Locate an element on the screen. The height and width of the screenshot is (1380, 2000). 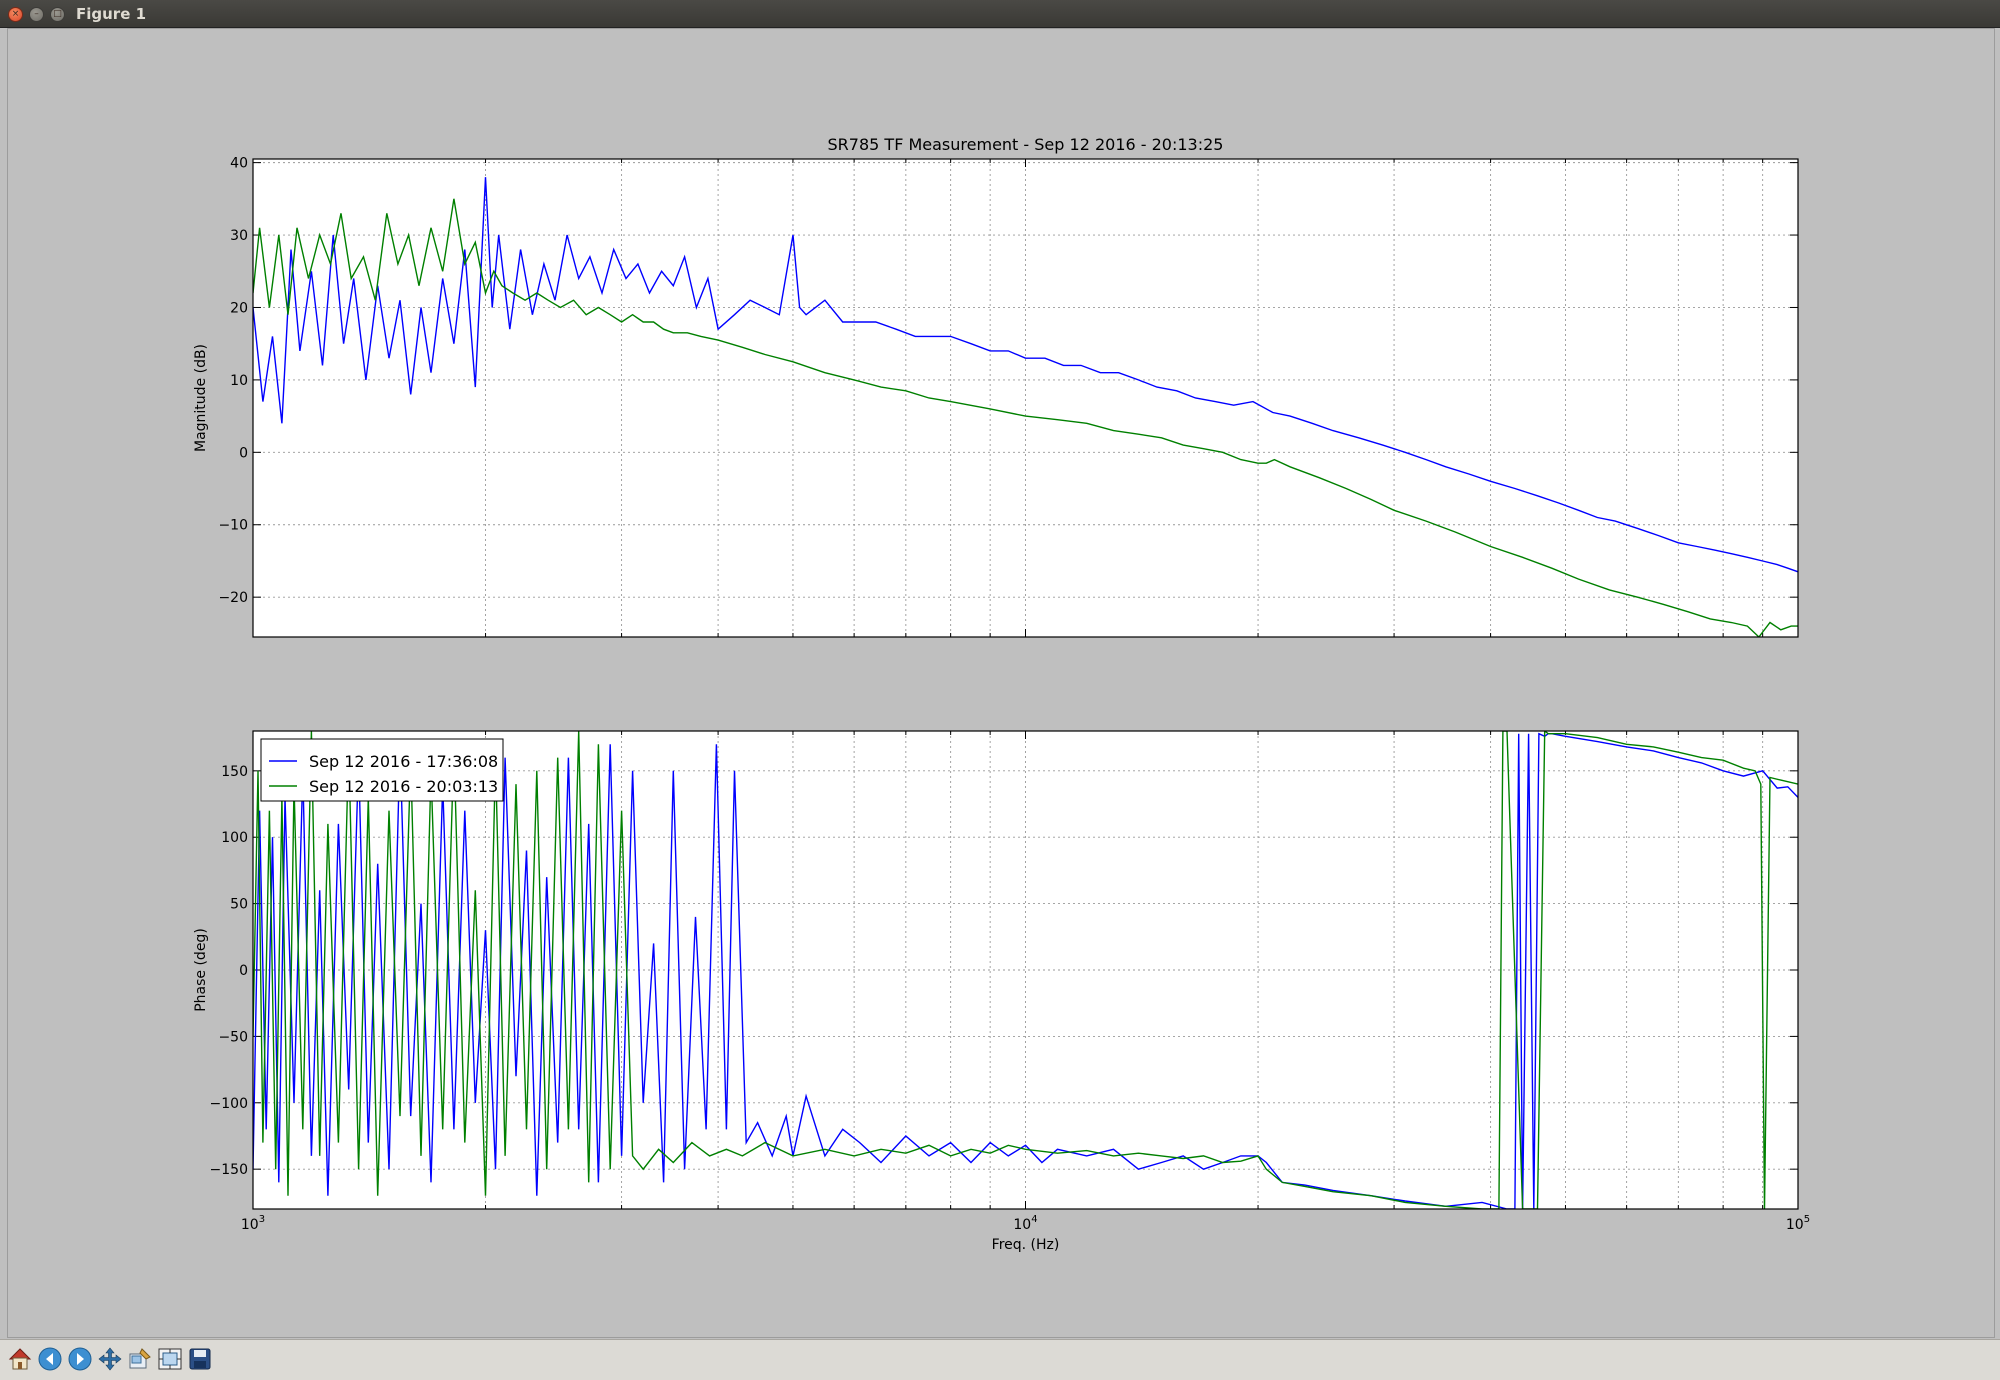
forward-button is located at coordinates (80, 1359).